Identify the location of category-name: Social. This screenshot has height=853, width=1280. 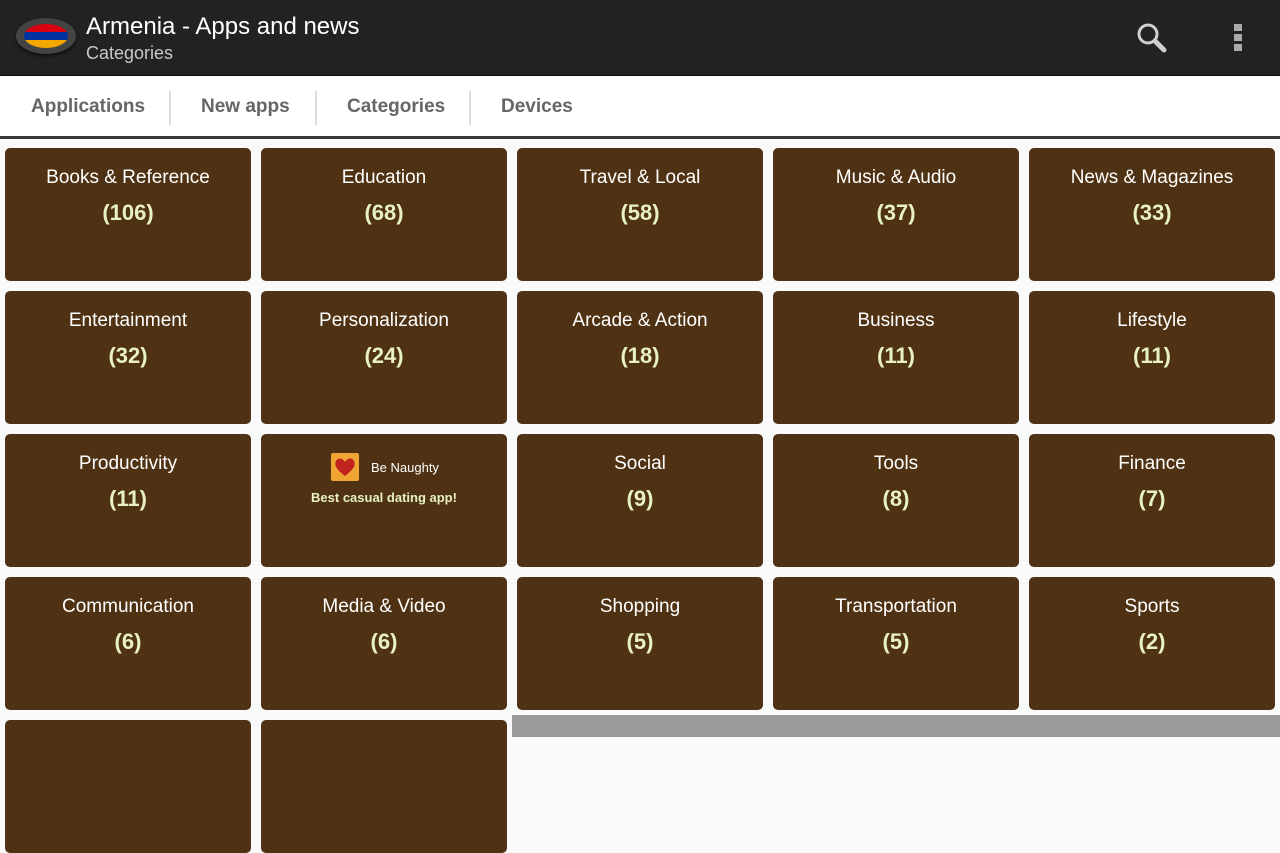
(640, 463).